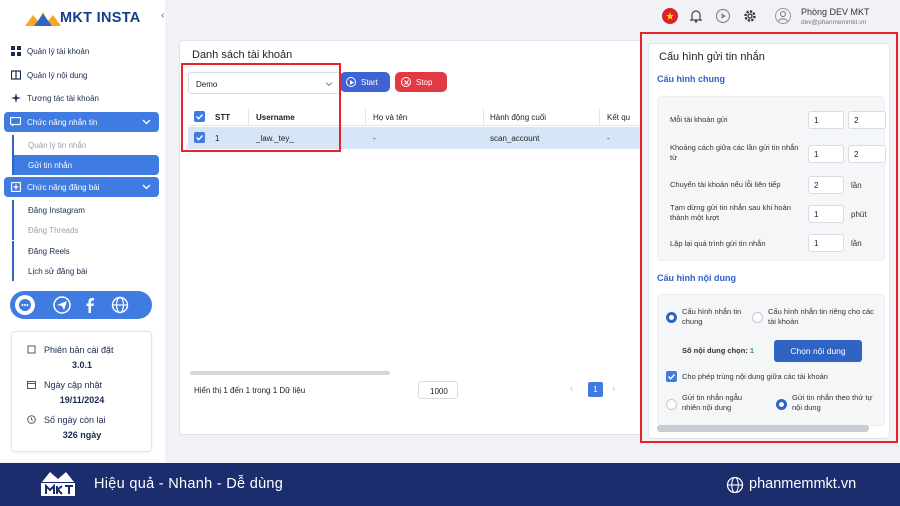  I want to click on per-account-label: Mỗi tài khoản gửi, so click(699, 119).